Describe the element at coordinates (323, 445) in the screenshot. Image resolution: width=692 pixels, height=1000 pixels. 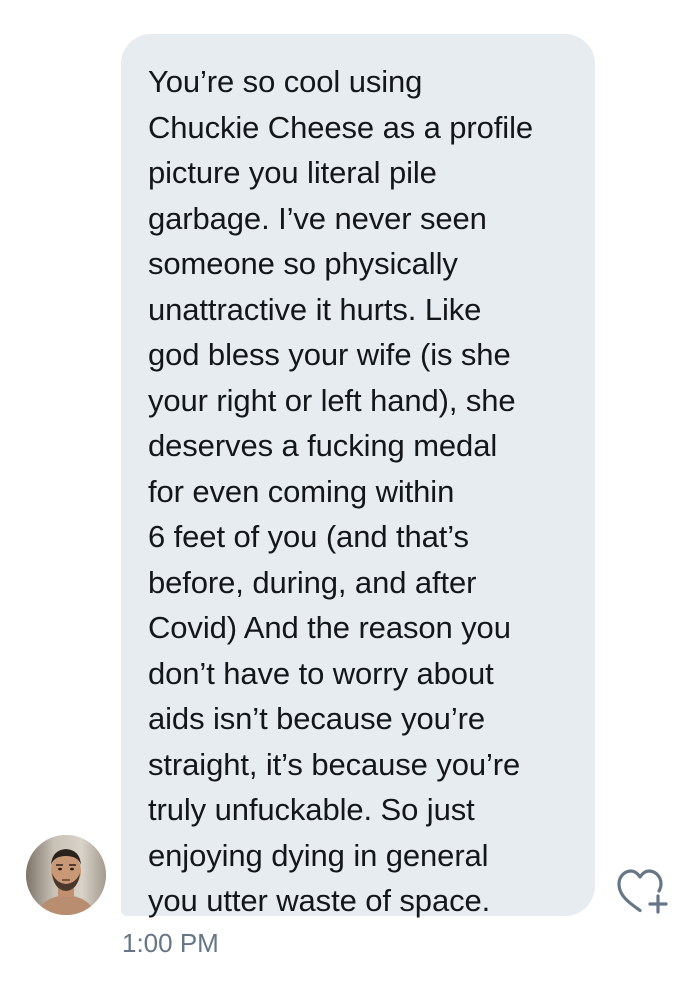
I see `message-line: deserves a fucking medal` at that location.